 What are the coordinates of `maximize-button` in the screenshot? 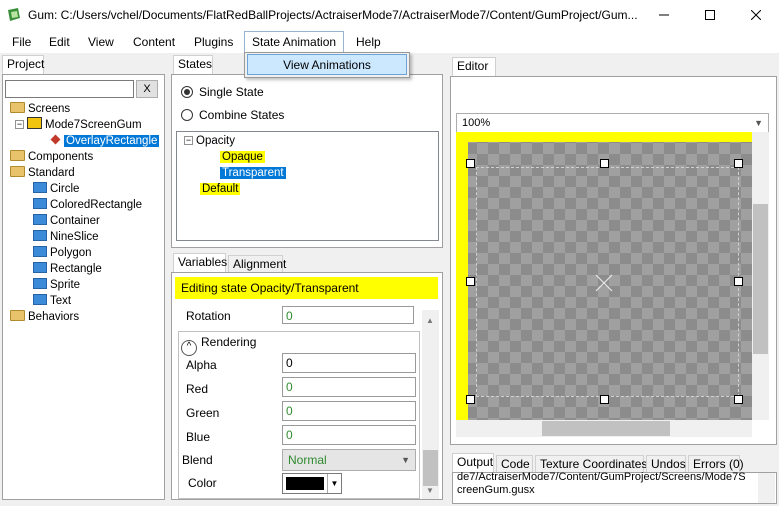 It's located at (710, 15).